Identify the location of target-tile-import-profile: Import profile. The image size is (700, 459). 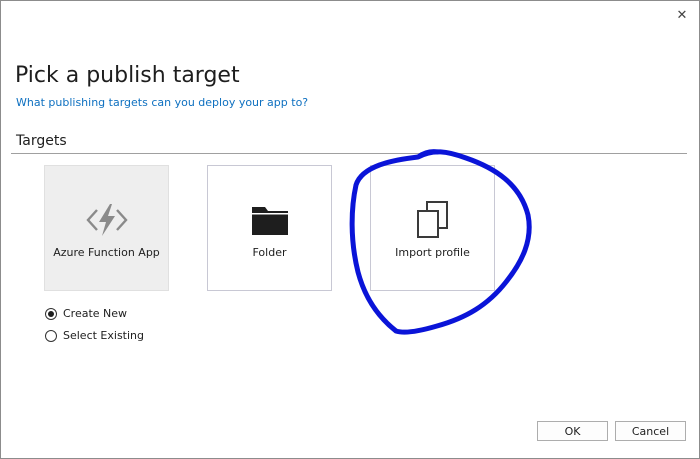
(432, 228).